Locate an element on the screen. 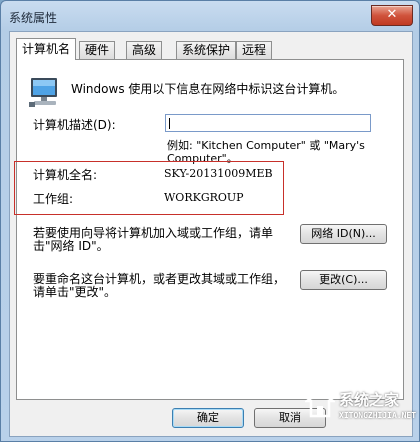 Image resolution: width=420 pixels, height=442 pixels. tab-system-protection: 系统保护 is located at coordinates (206, 50).